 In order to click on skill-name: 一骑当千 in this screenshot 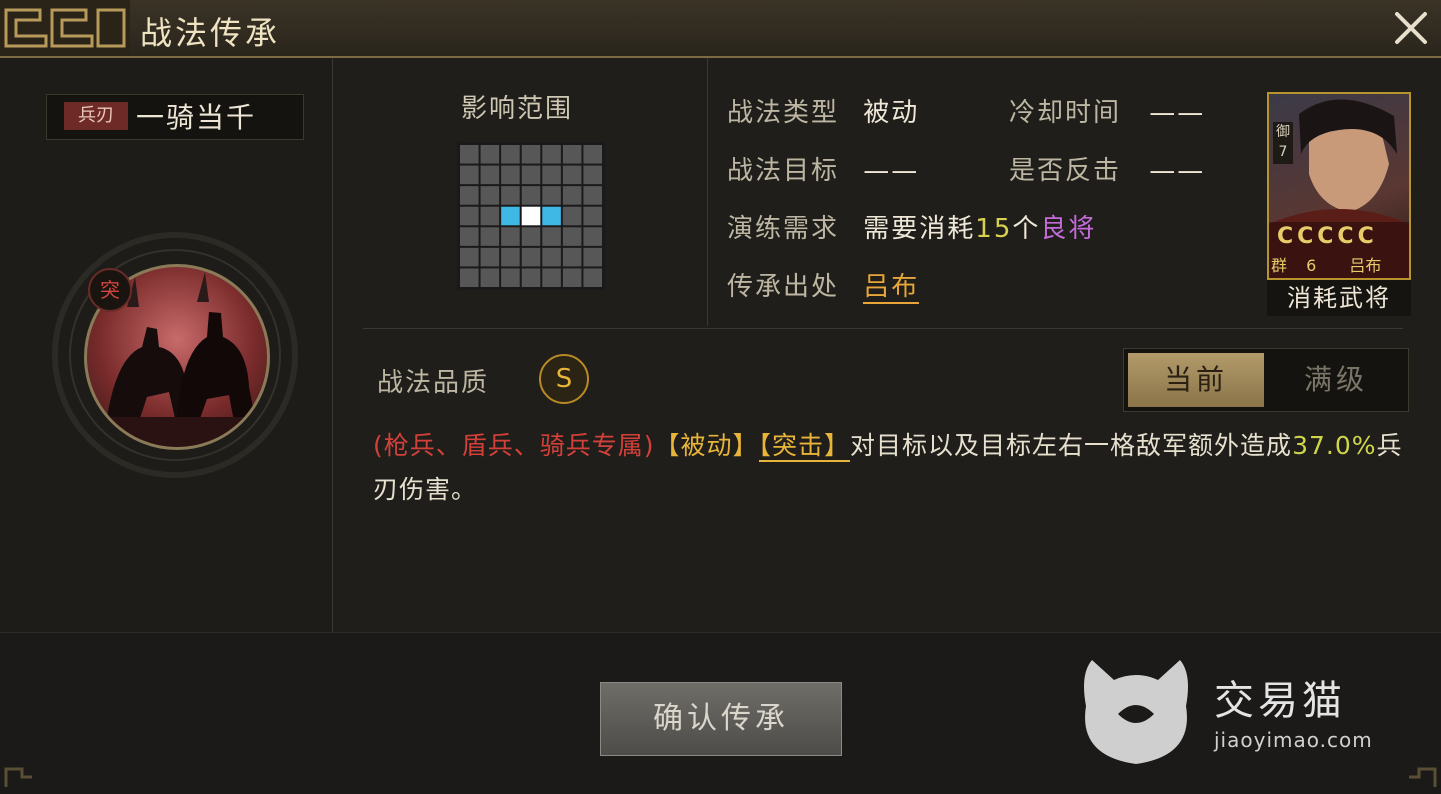, I will do `click(196, 117)`.